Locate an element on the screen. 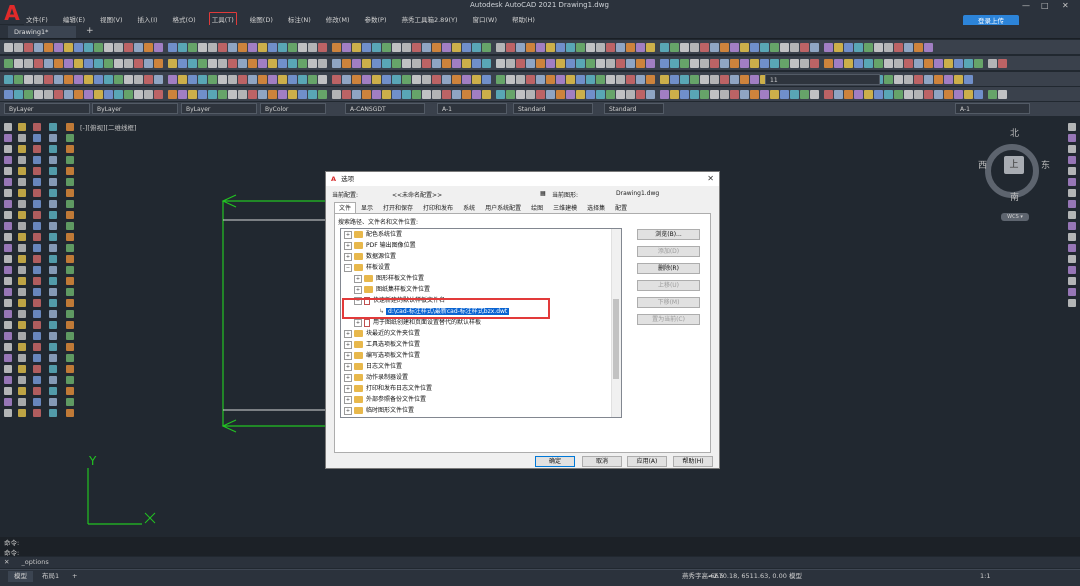 The image size is (1080, 586). tree-item: + 图形样板文件位置 is located at coordinates (389, 279).